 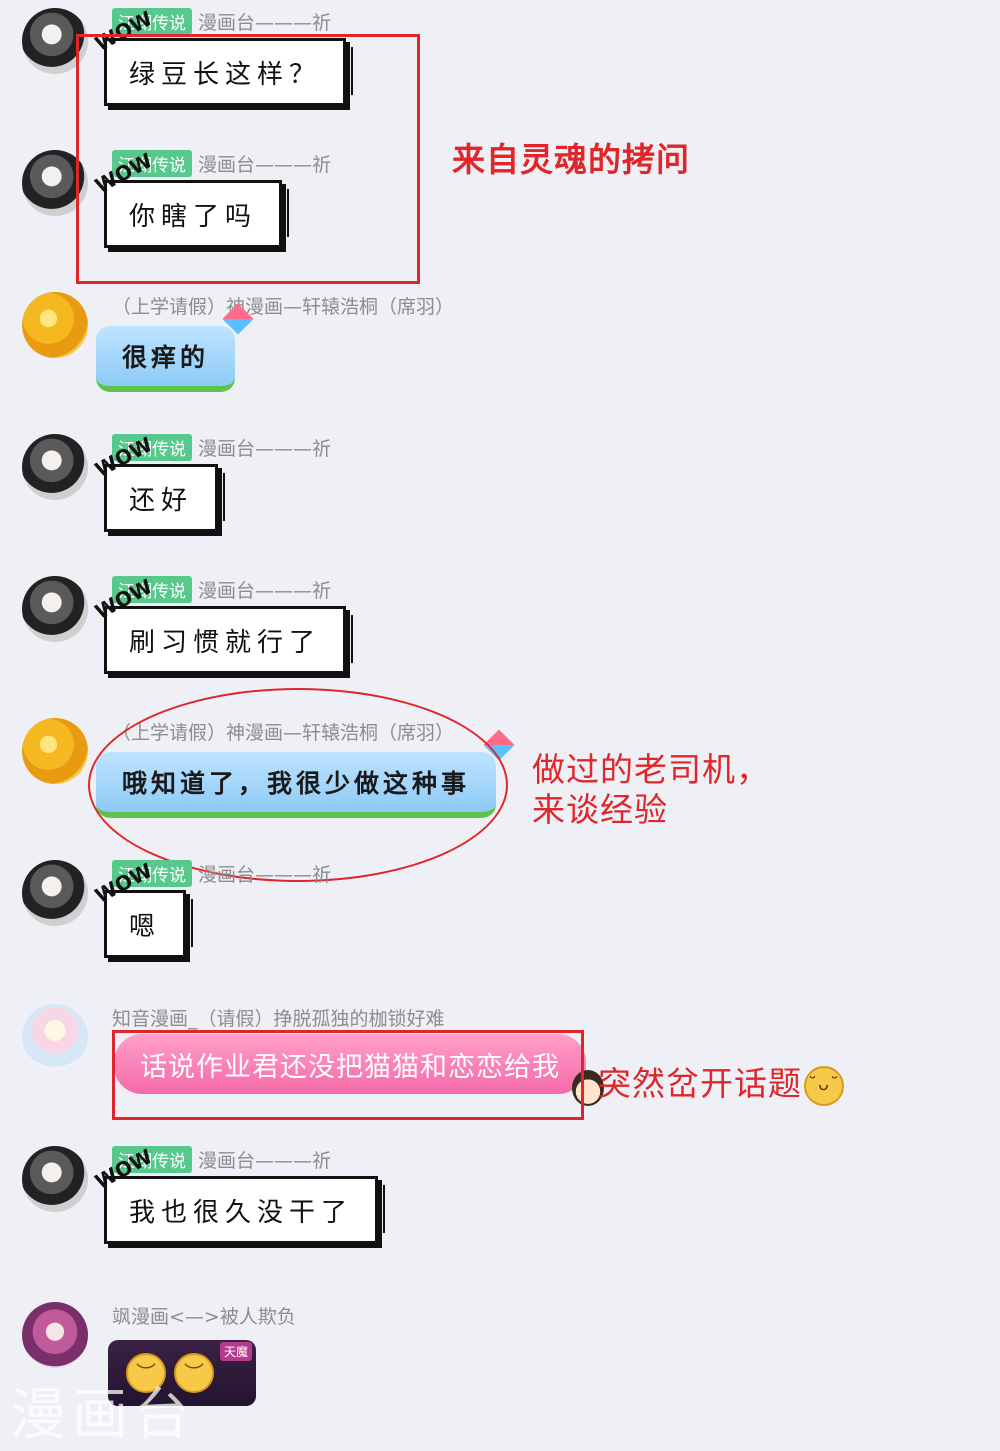 What do you see at coordinates (222, 624) in the screenshot?
I see `message-bubble: WOW 刷习惯就行了` at bounding box center [222, 624].